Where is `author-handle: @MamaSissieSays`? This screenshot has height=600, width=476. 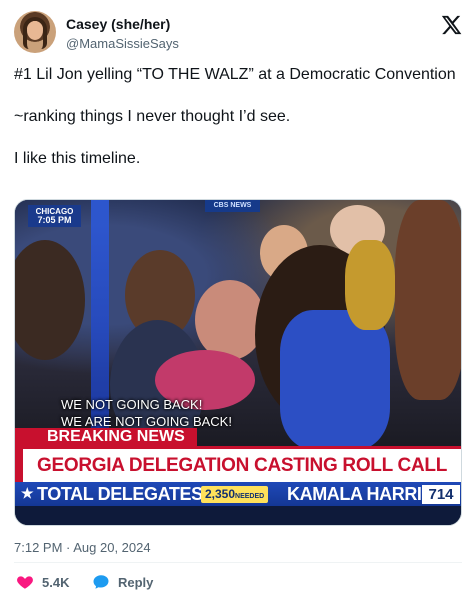
author-handle: @MamaSissieSays is located at coordinates (122, 43).